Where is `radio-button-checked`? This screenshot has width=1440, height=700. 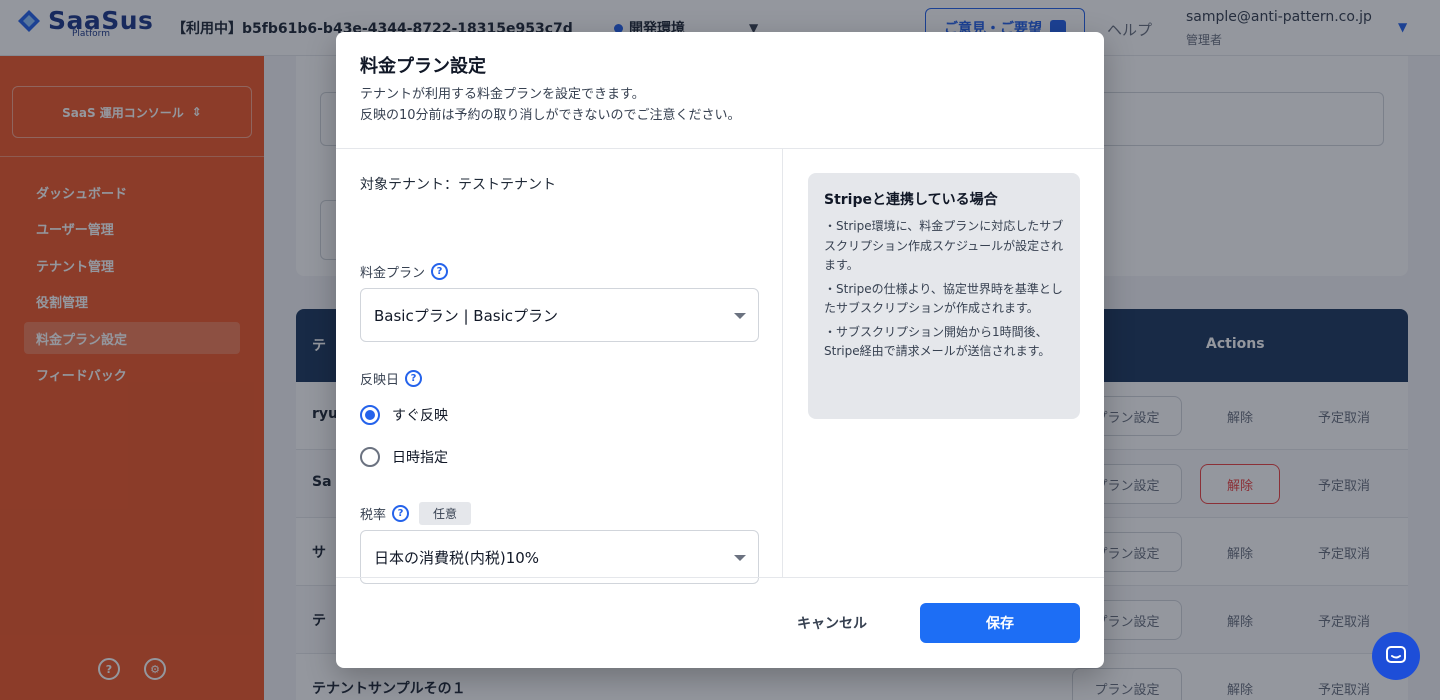
radio-button-checked is located at coordinates (370, 415).